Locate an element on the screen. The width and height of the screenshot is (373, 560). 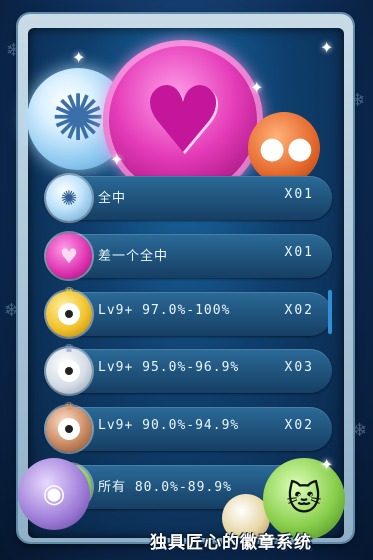
badge-label: 差一个全中 is located at coordinates (133, 256).